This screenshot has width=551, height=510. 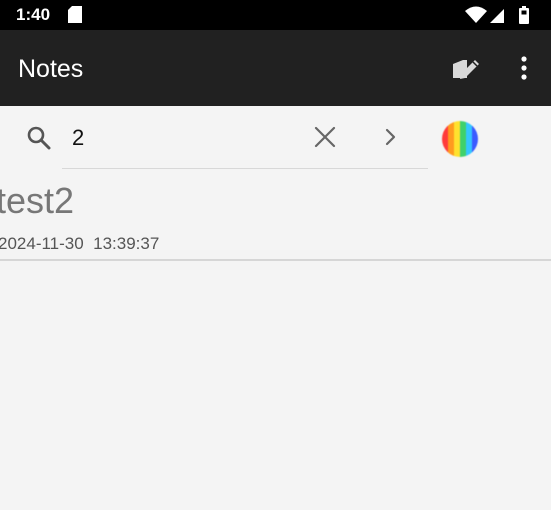 I want to click on color-stripe, so click(x=475, y=139).